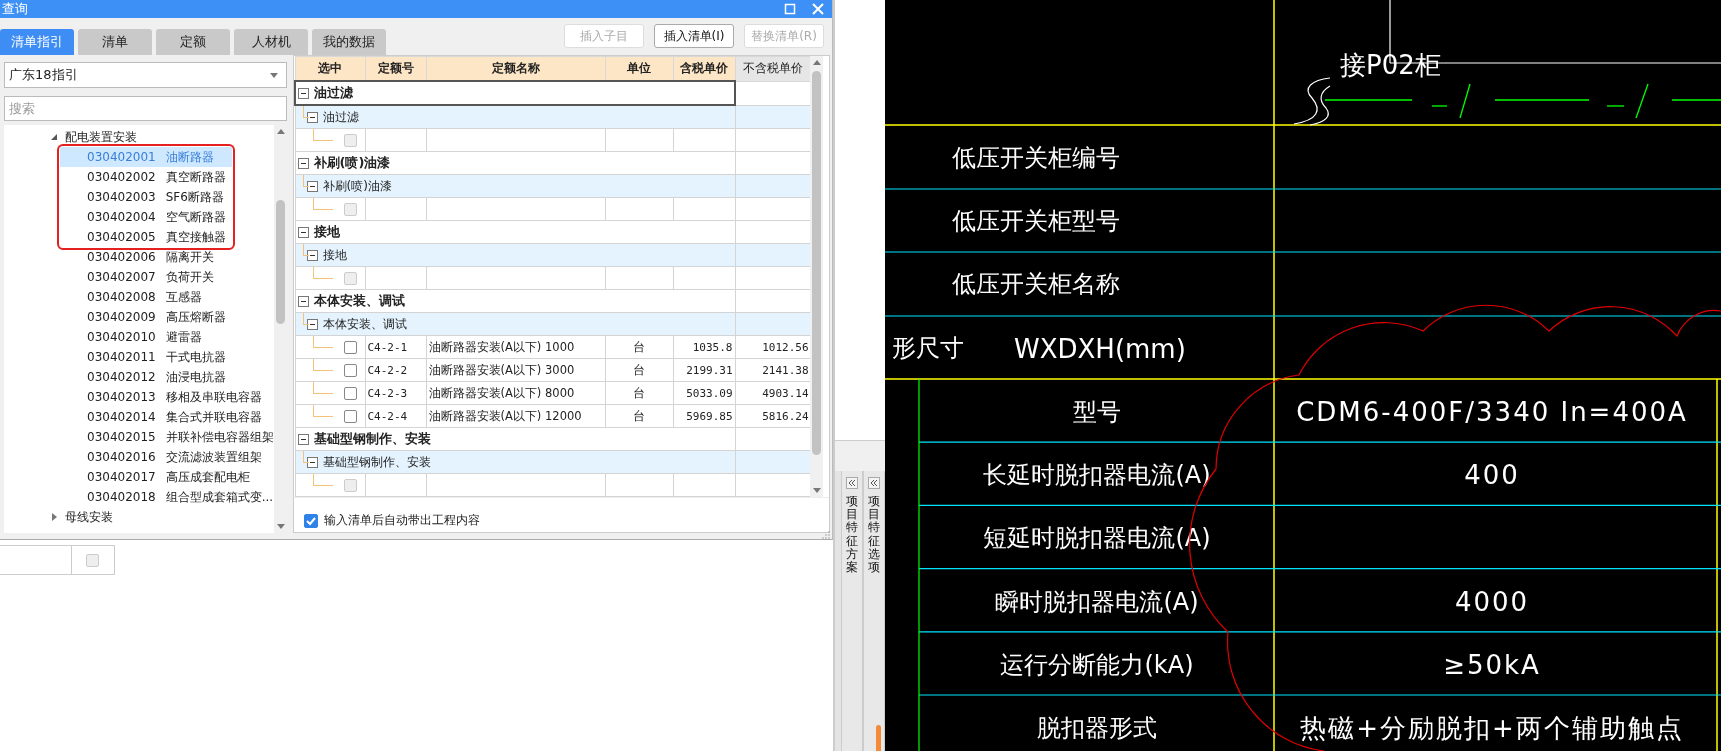  Describe the element at coordinates (139, 317) in the screenshot. I see `tree-item: 030402009 高压熔断器` at that location.